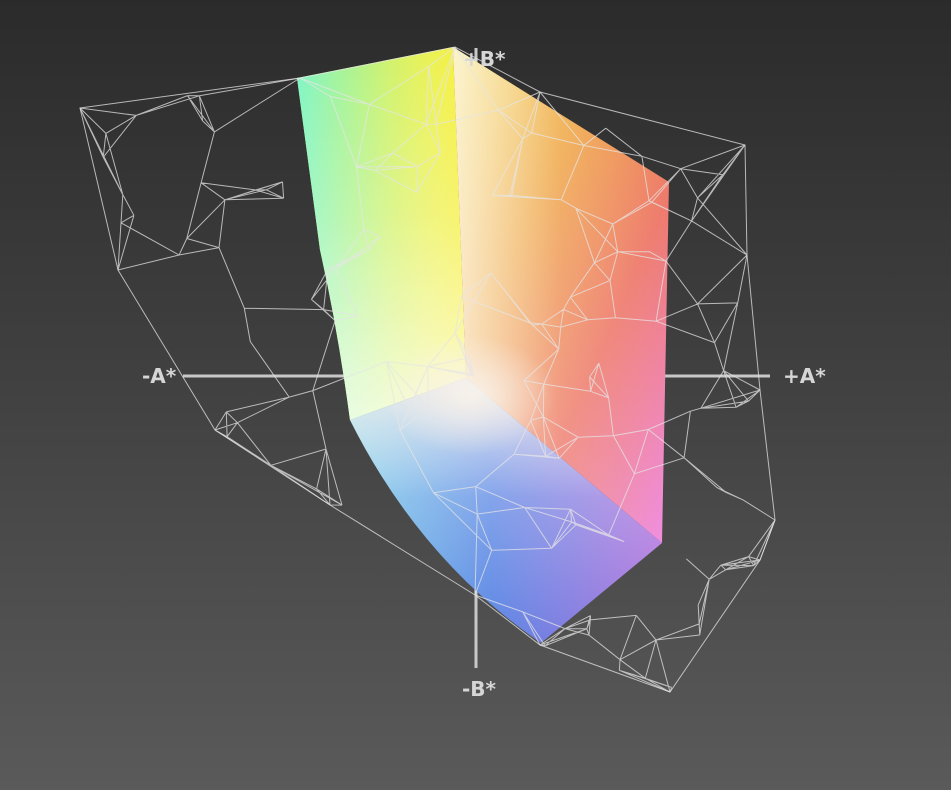 The height and width of the screenshot is (790, 951). I want to click on axis-label-plus-a: +A*, so click(804, 376).